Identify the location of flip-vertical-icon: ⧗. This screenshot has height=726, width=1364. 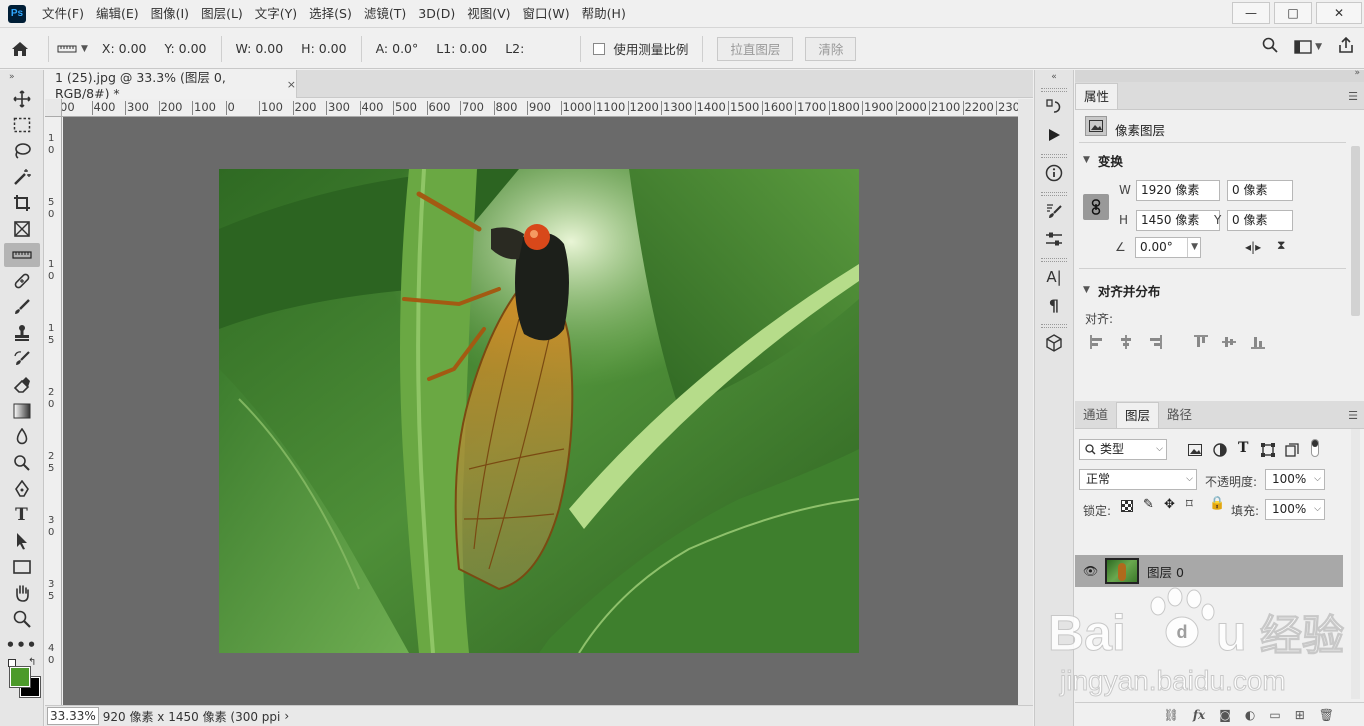
(1281, 245).